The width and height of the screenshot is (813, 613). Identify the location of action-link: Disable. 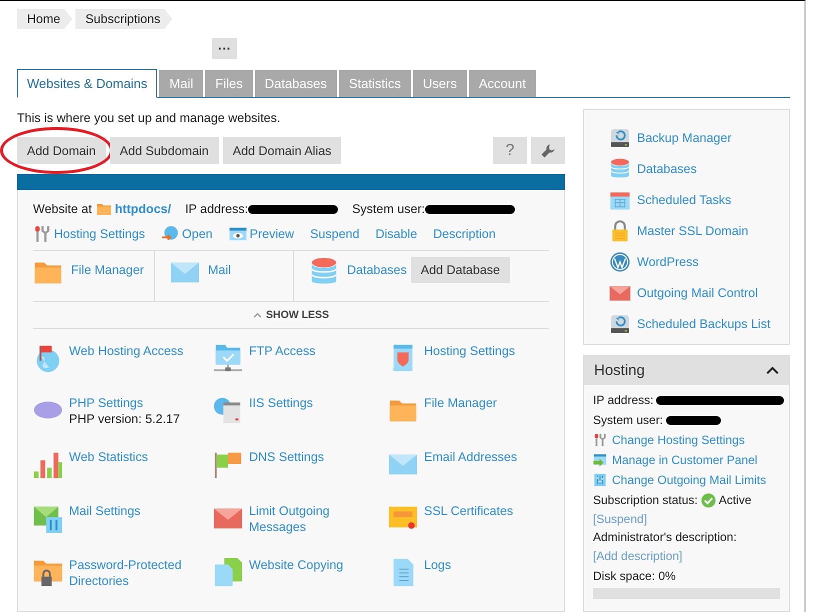
(396, 234).